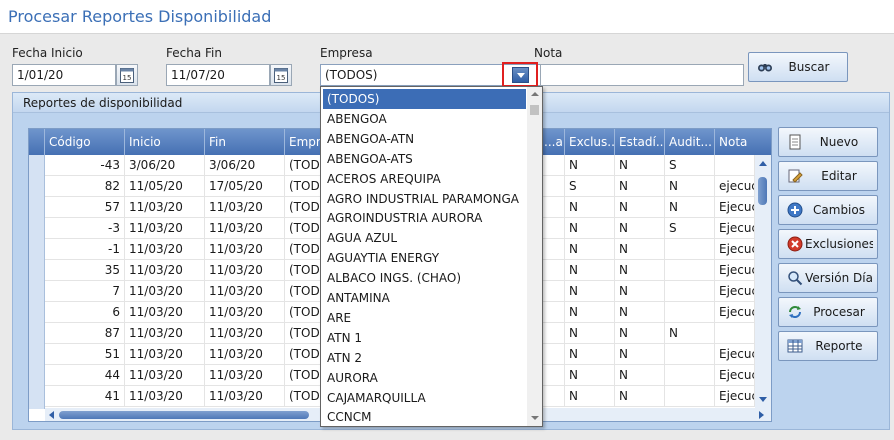  What do you see at coordinates (828, 176) in the screenshot?
I see `editar-button: Editar` at bounding box center [828, 176].